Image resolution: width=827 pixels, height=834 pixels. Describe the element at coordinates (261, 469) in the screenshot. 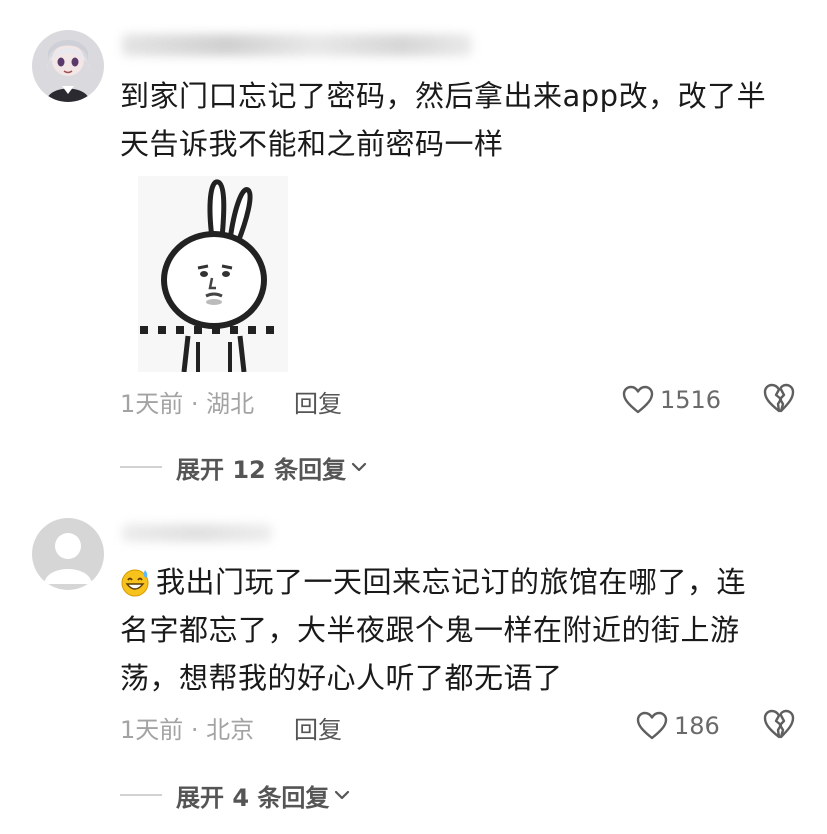

I see `expand-replies-label: 展开 12 条回复` at that location.